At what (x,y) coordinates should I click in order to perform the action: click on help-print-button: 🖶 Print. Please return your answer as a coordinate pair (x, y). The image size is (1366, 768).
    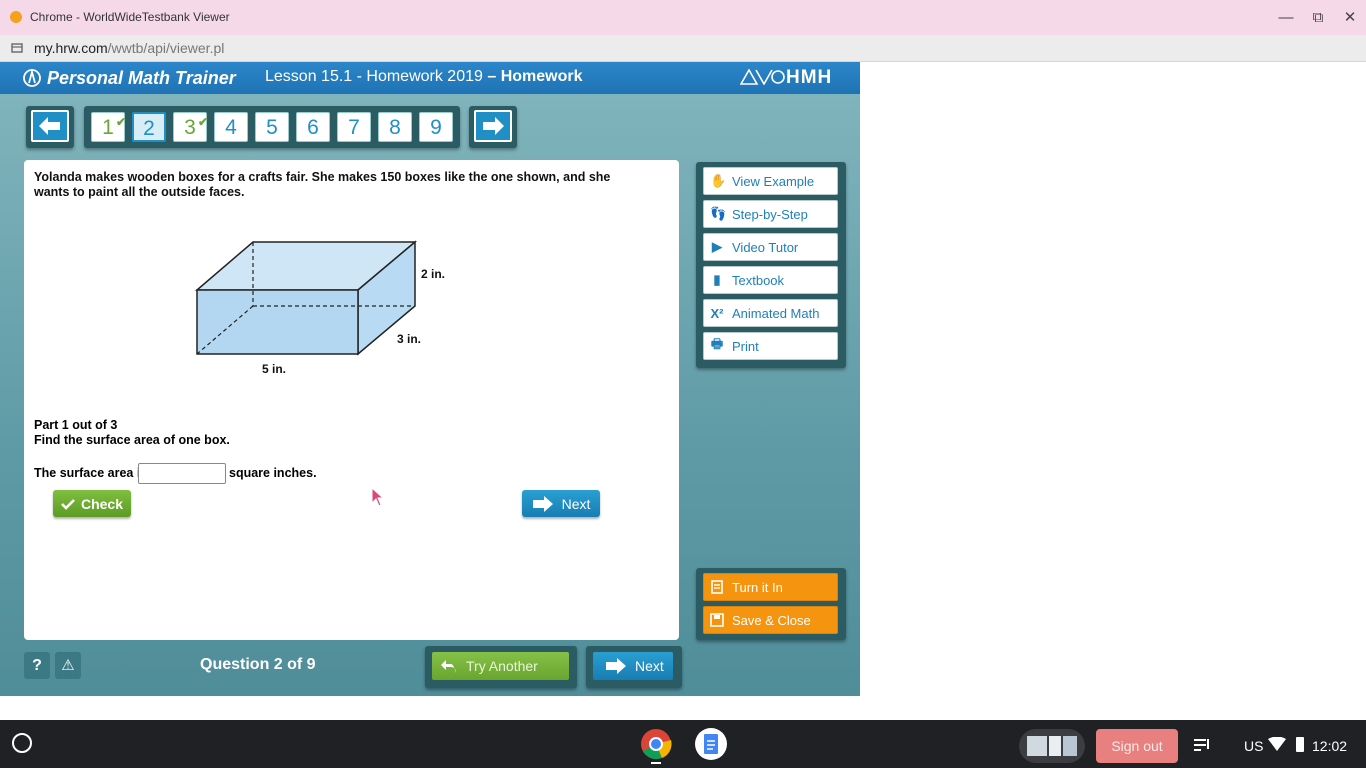
    Looking at the image, I should click on (770, 346).